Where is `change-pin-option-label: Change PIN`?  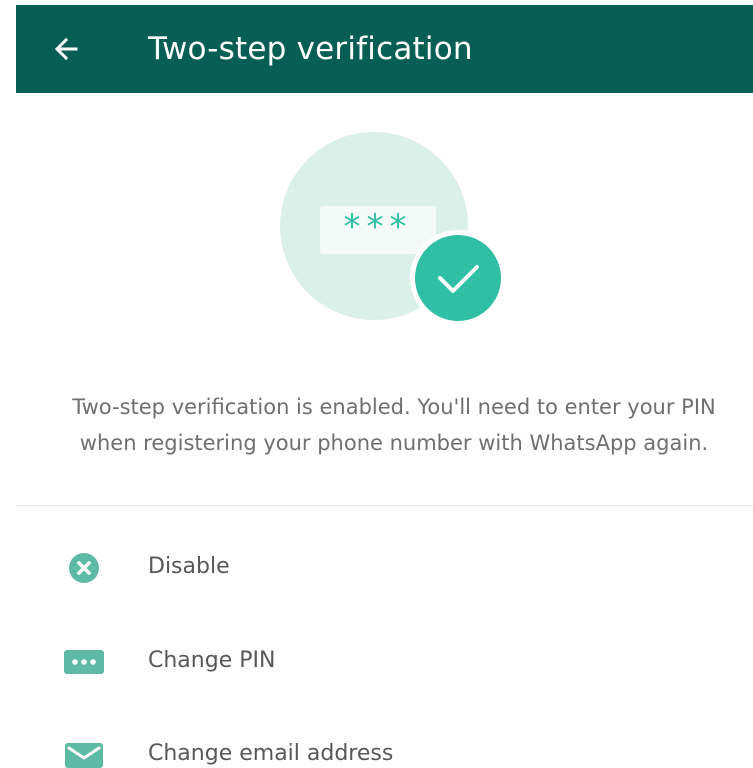 change-pin-option-label: Change PIN is located at coordinates (212, 660).